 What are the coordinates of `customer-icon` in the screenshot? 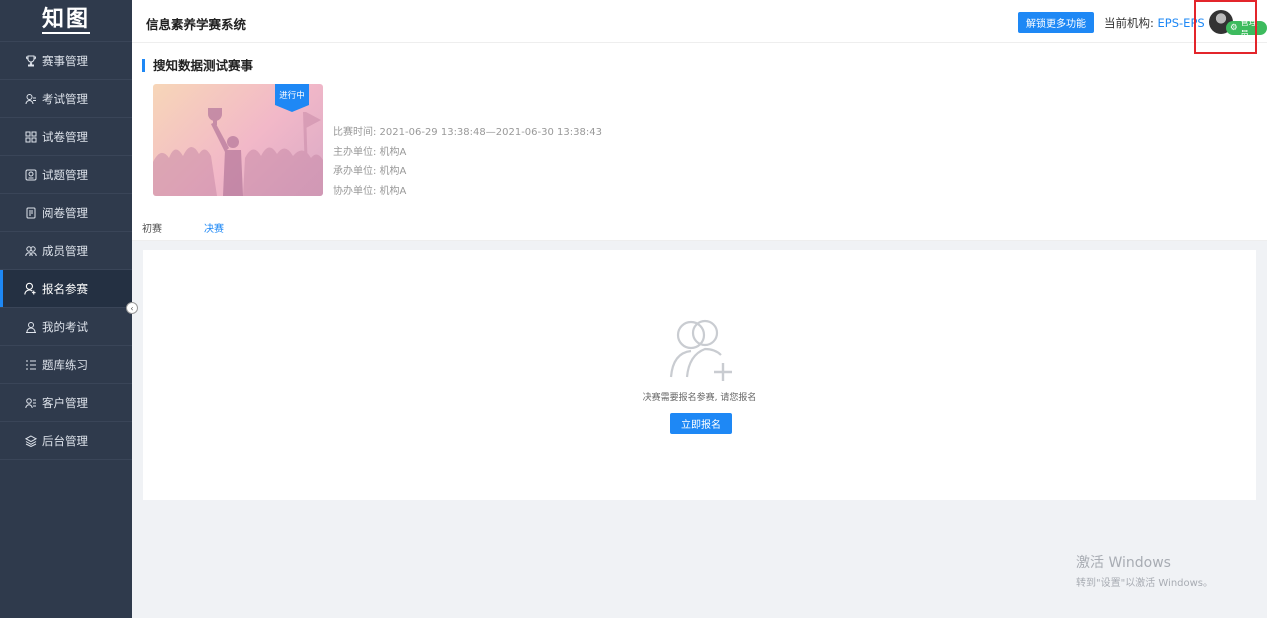 It's located at (30, 402).